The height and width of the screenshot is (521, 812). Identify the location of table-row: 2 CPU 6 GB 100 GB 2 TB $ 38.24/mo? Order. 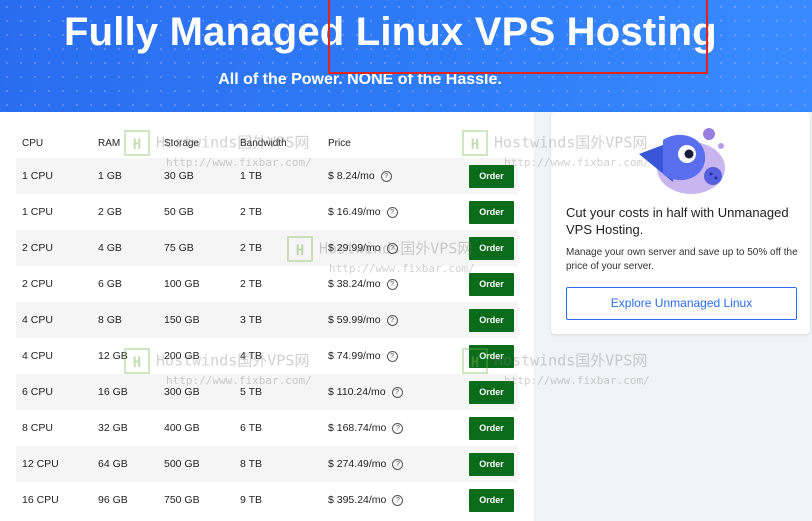
(267, 284).